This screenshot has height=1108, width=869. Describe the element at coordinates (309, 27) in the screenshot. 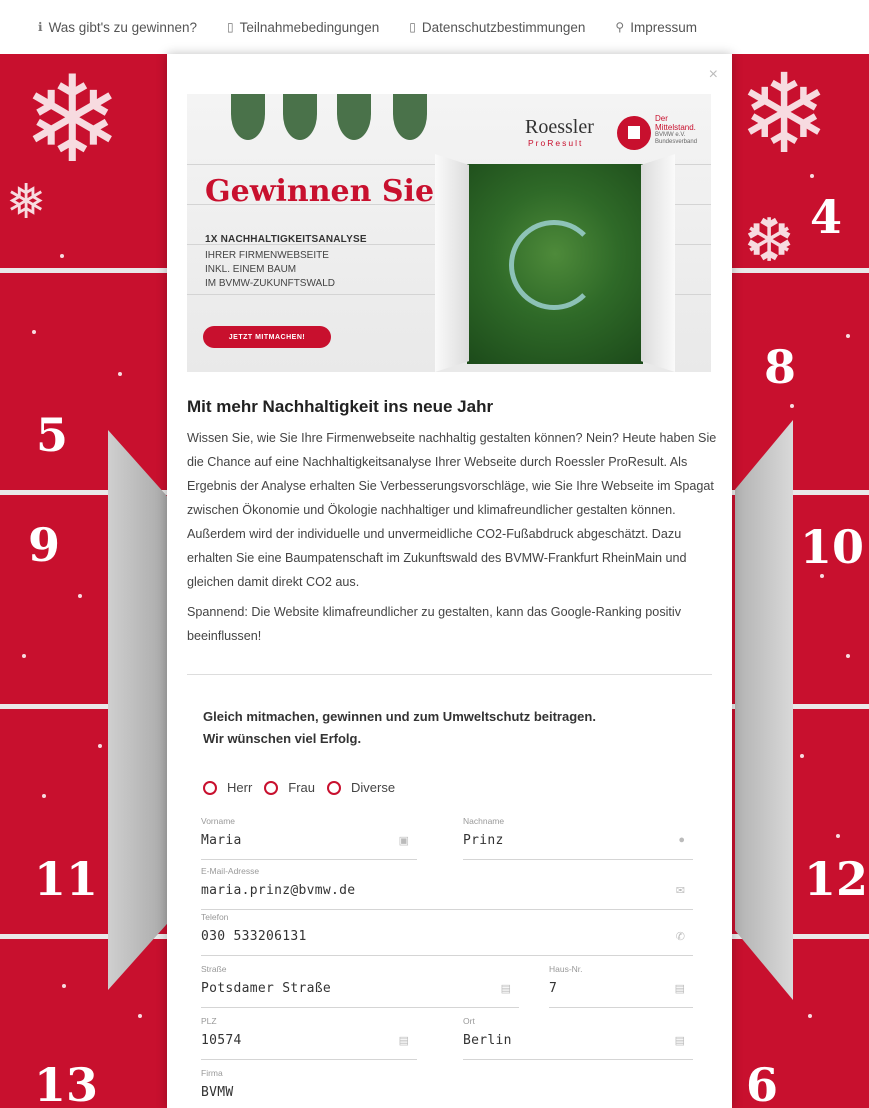

I see `nav-item-label: Teilnahmebedingungen` at that location.